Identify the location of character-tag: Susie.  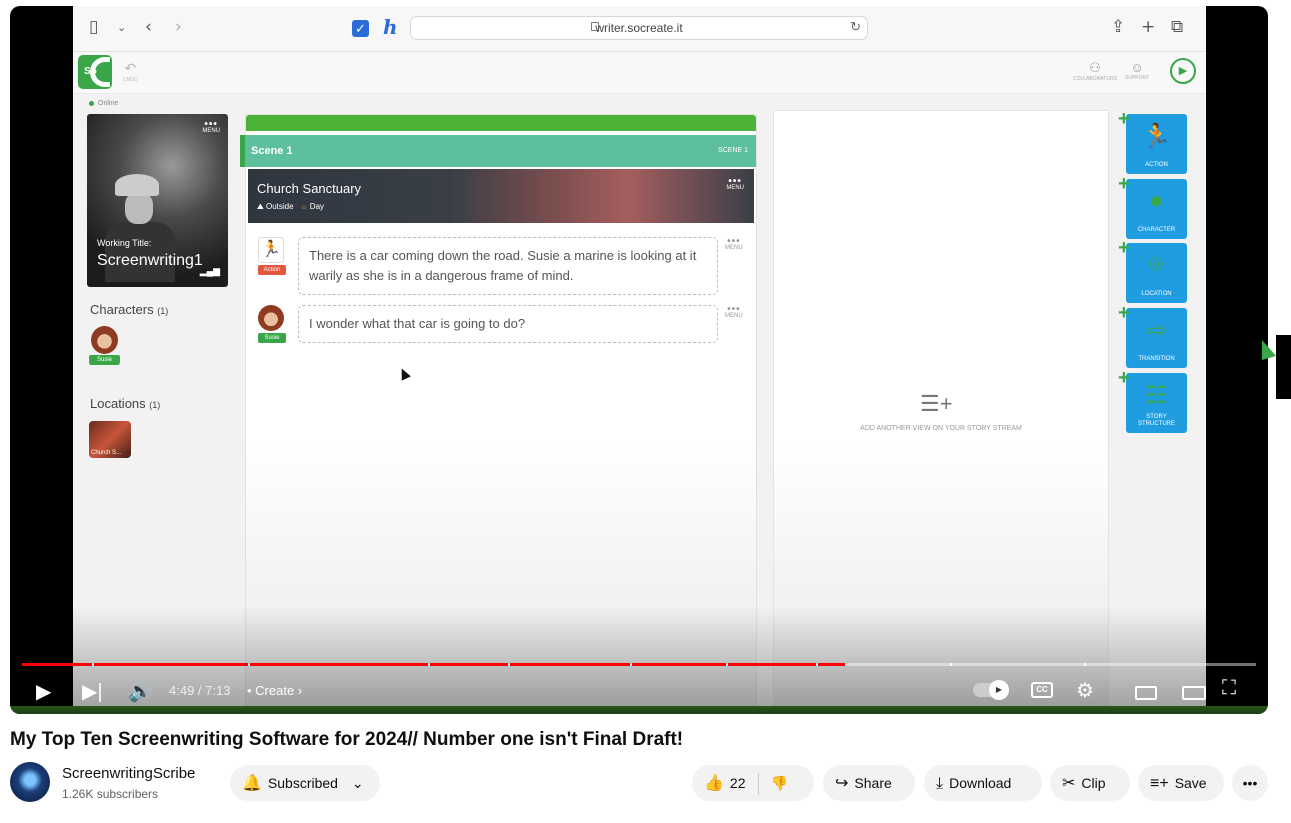
(104, 360).